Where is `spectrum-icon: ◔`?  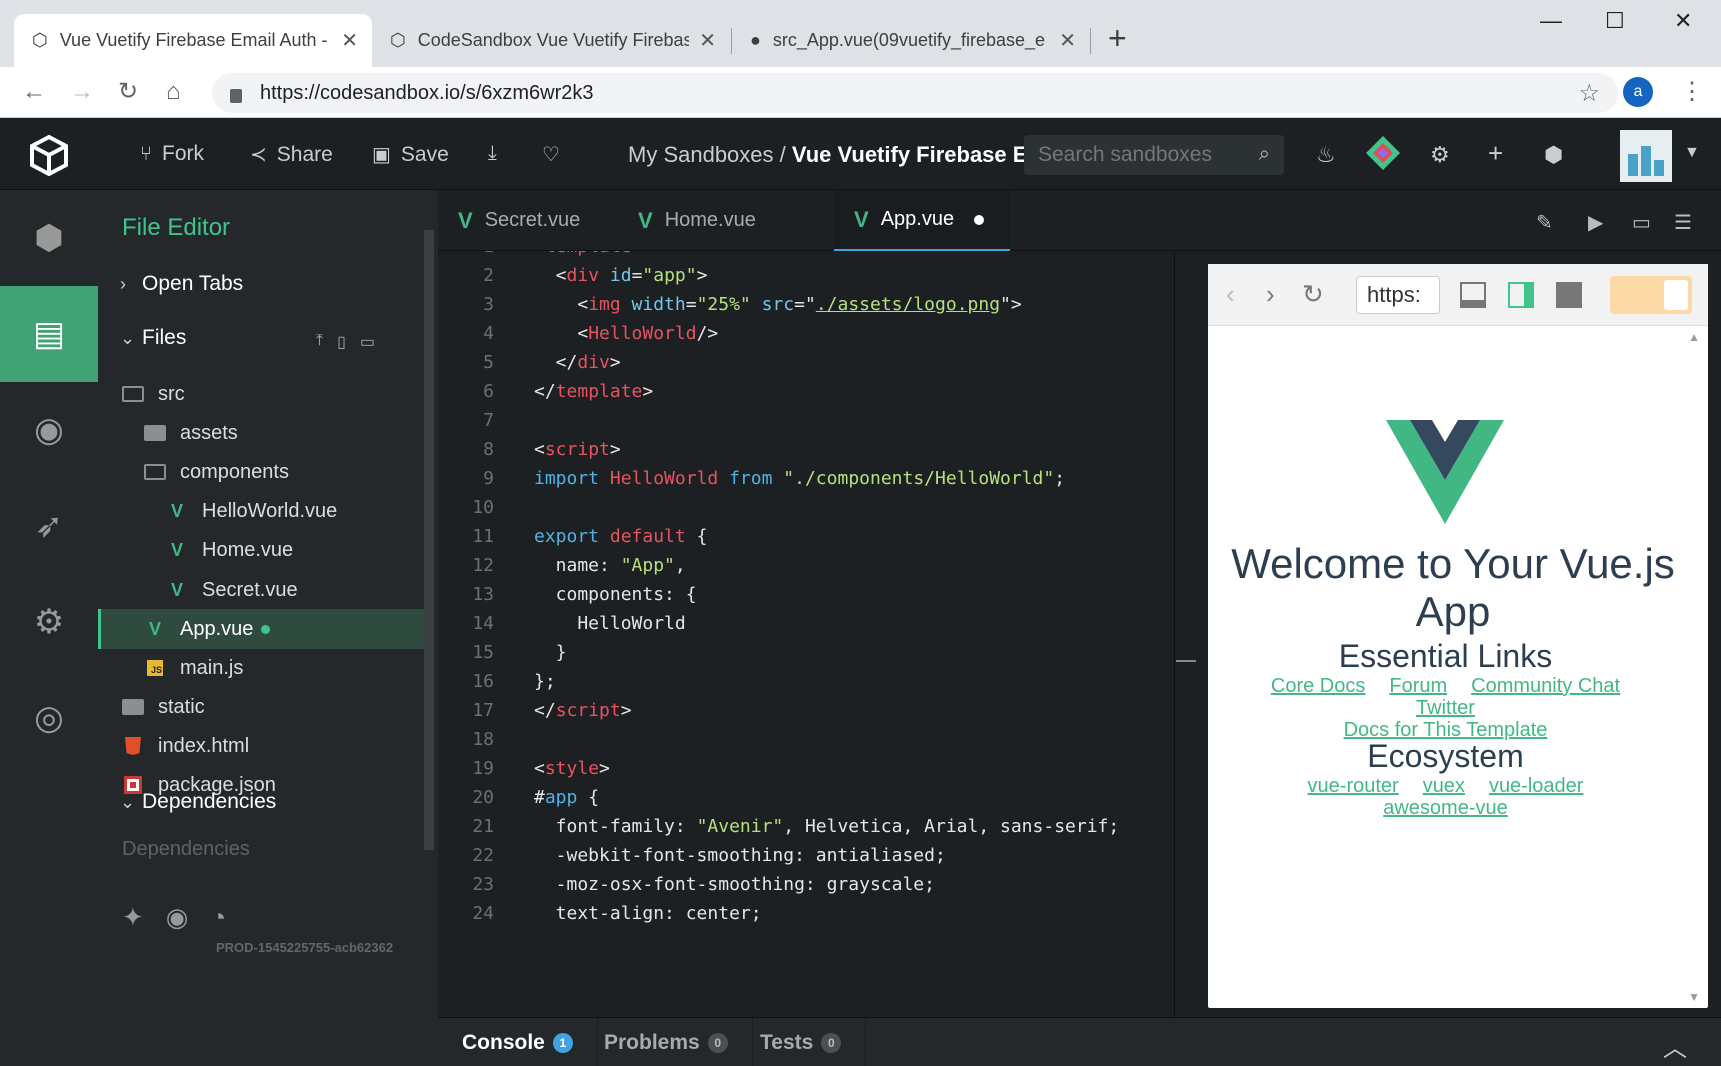 spectrum-icon: ◔ is located at coordinates (218, 917).